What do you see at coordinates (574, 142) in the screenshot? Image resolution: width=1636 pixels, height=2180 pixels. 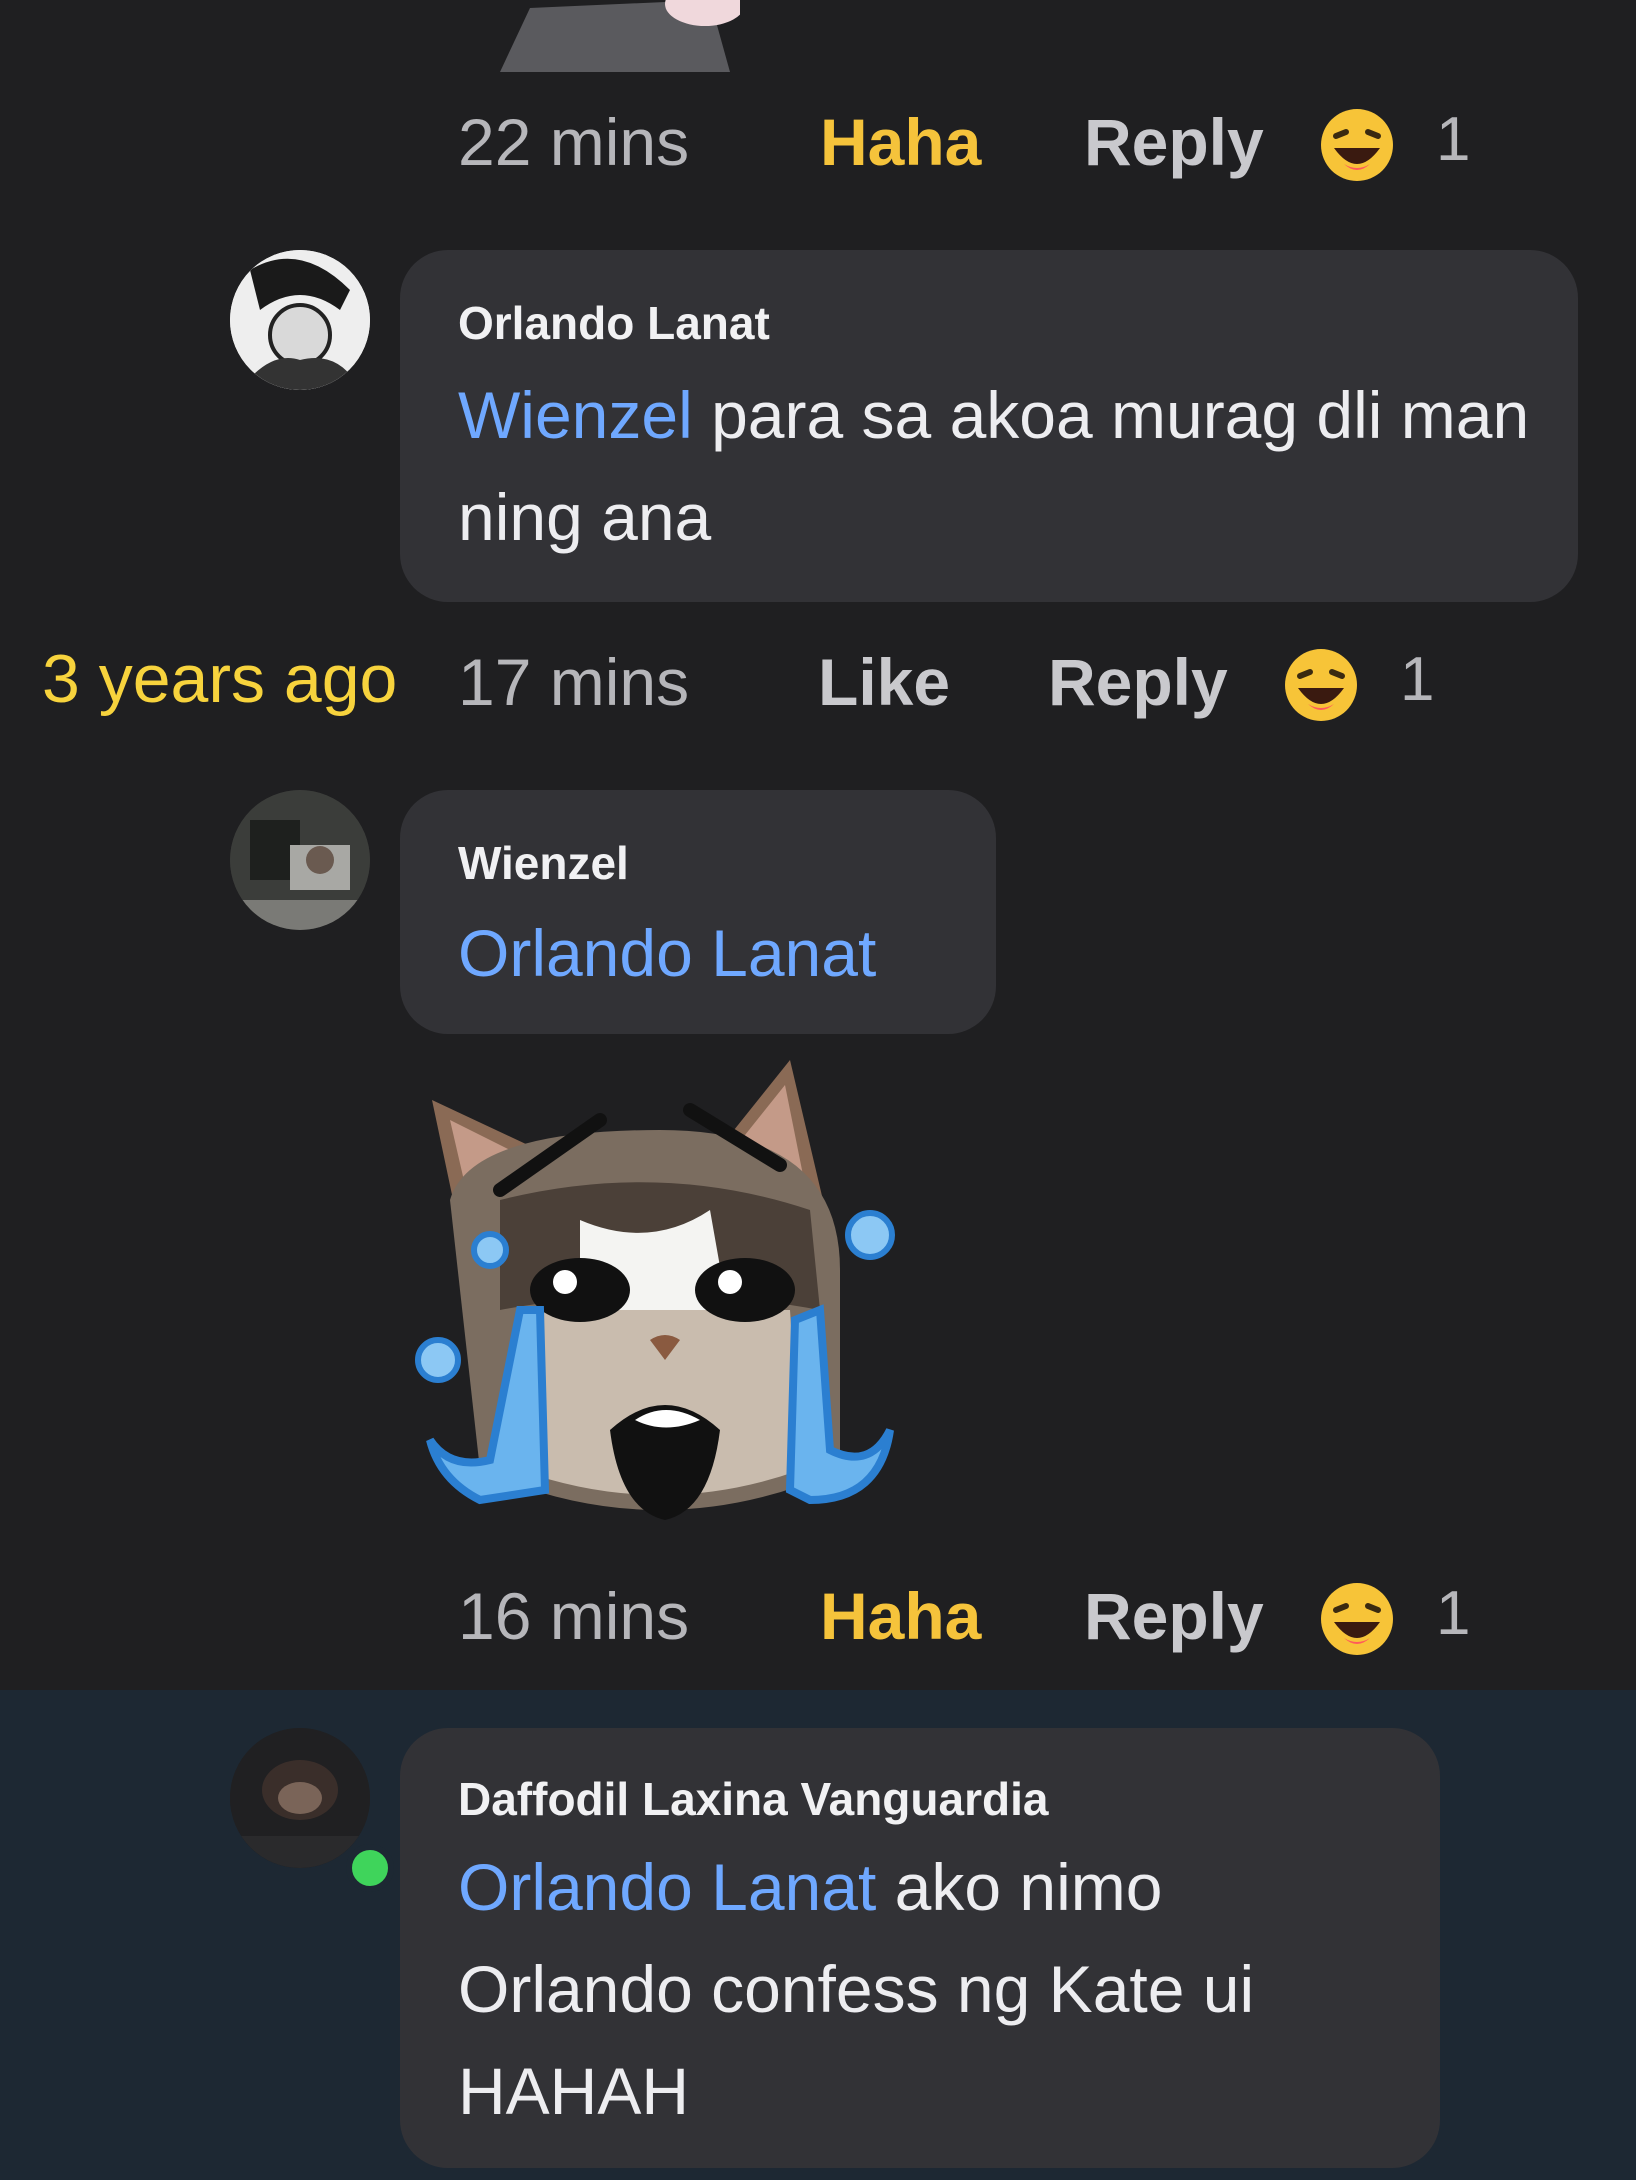 I see `comment-time: 22 mins` at bounding box center [574, 142].